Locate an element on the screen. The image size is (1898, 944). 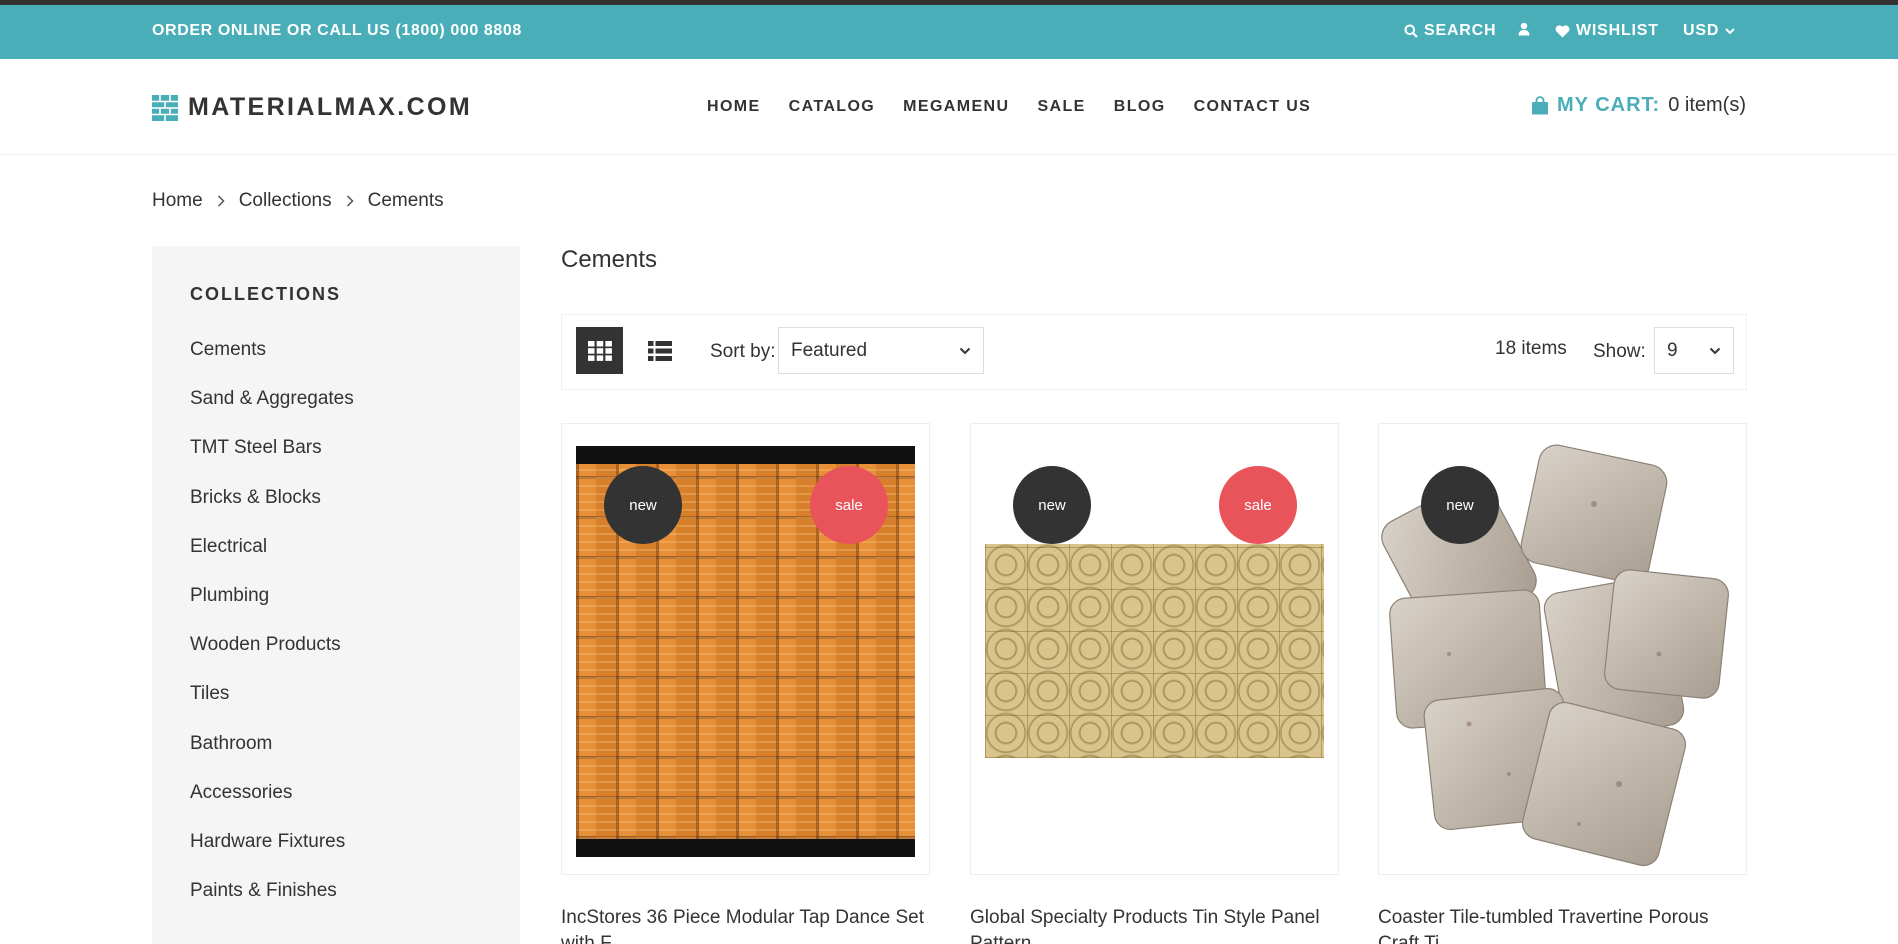
sort-label: Sort by: is located at coordinates (743, 351).